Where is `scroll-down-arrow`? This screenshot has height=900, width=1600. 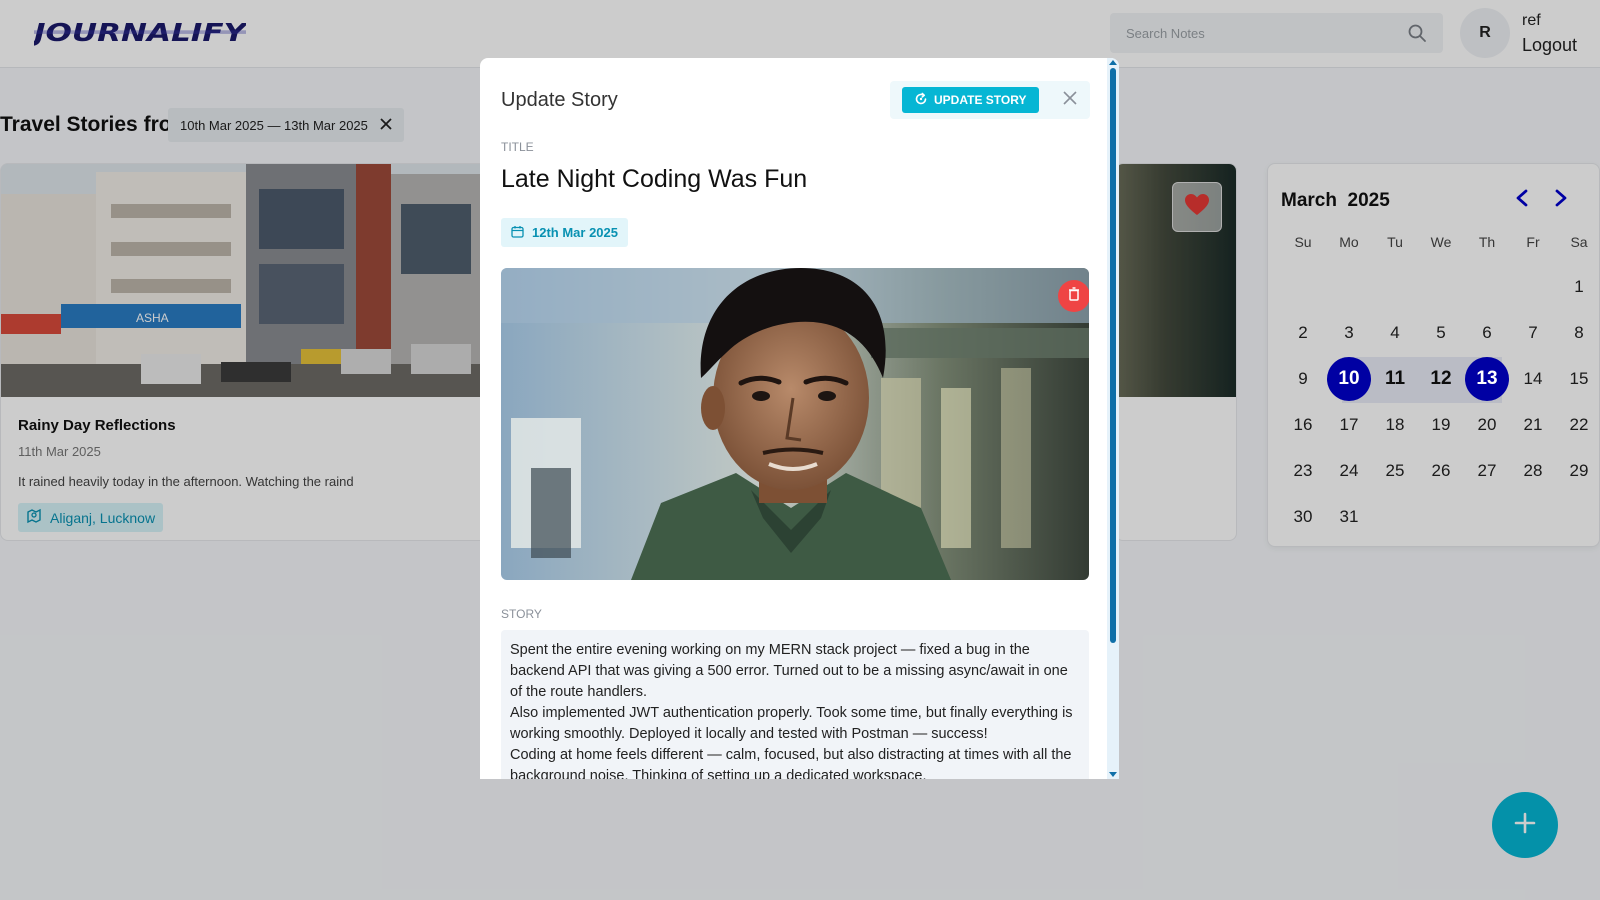
scroll-down-arrow is located at coordinates (1113, 774).